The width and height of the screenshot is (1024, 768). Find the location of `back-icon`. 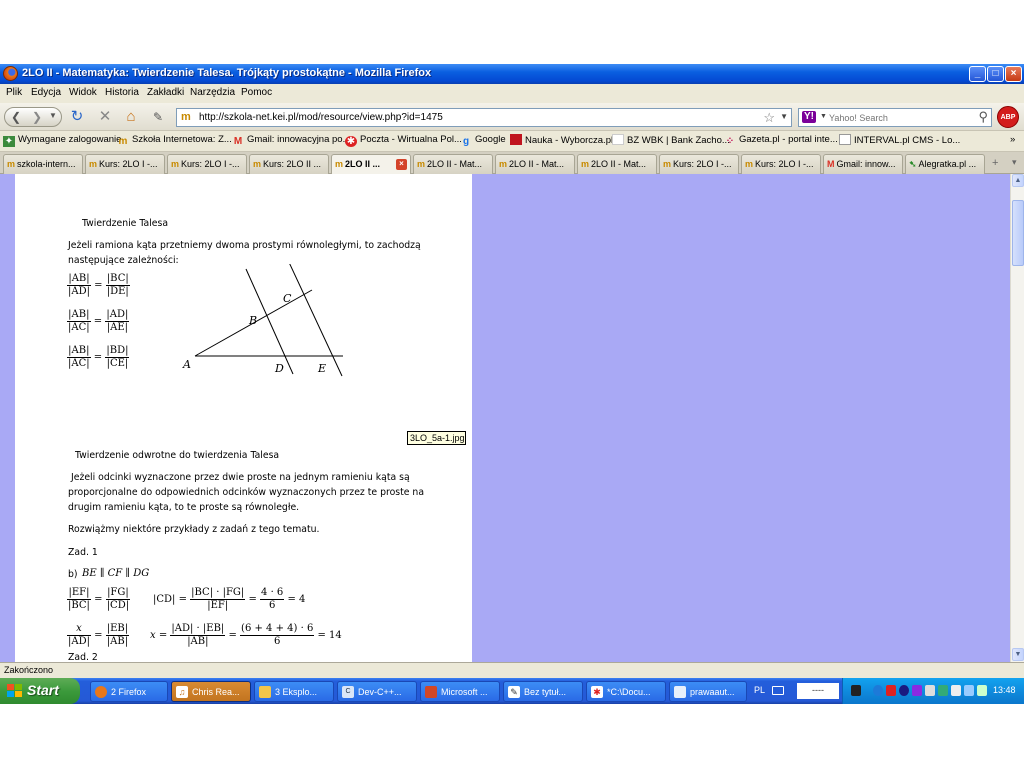

back-icon is located at coordinates (878, 690).